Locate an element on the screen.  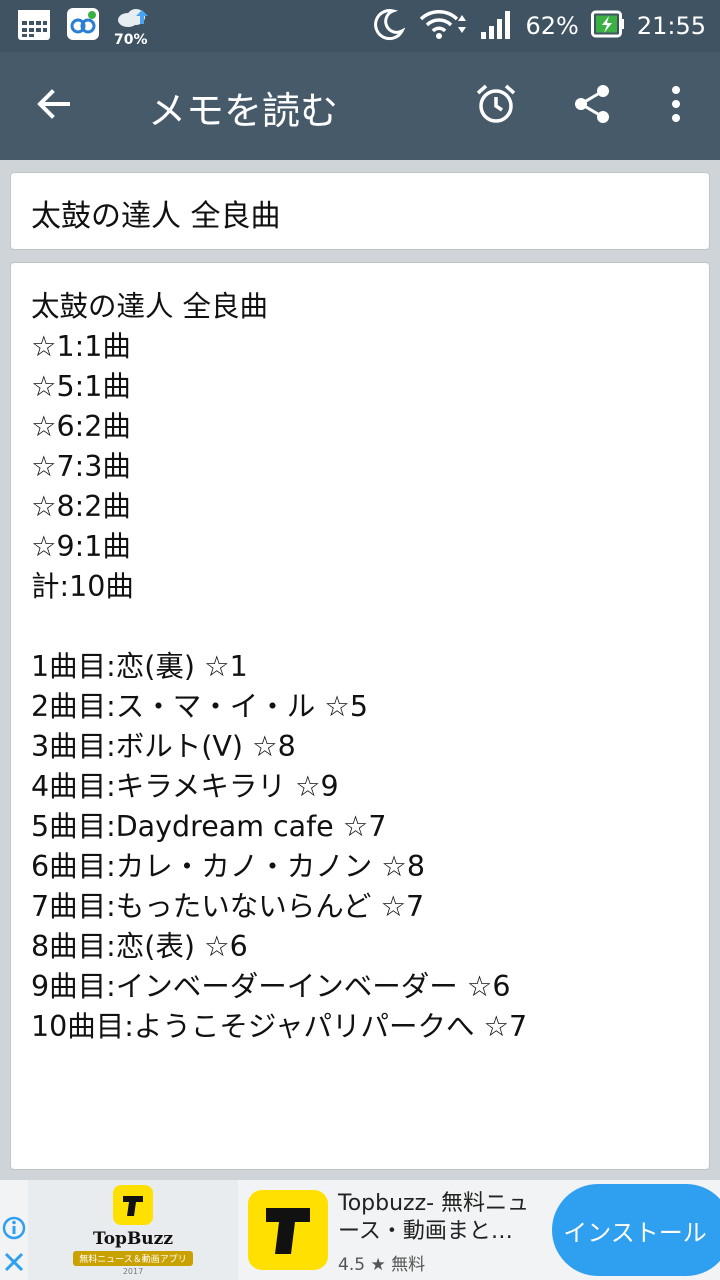
more-vertical-icon is located at coordinates (676, 106).